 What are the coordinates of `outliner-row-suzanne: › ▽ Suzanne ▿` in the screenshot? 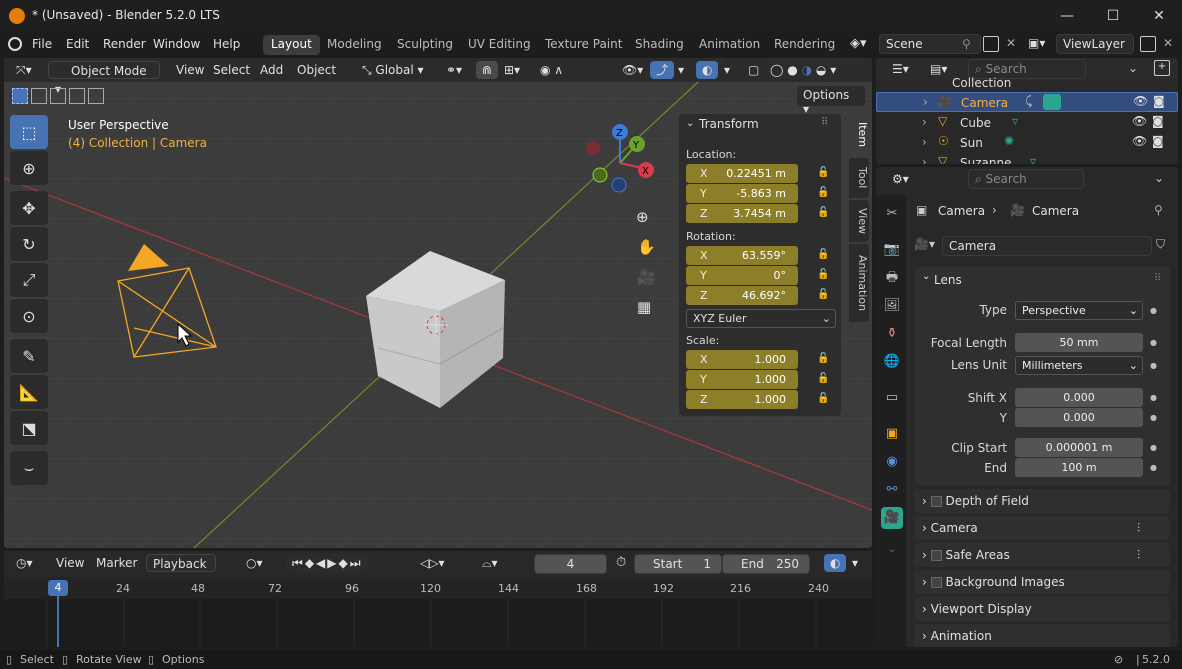 It's located at (1027, 158).